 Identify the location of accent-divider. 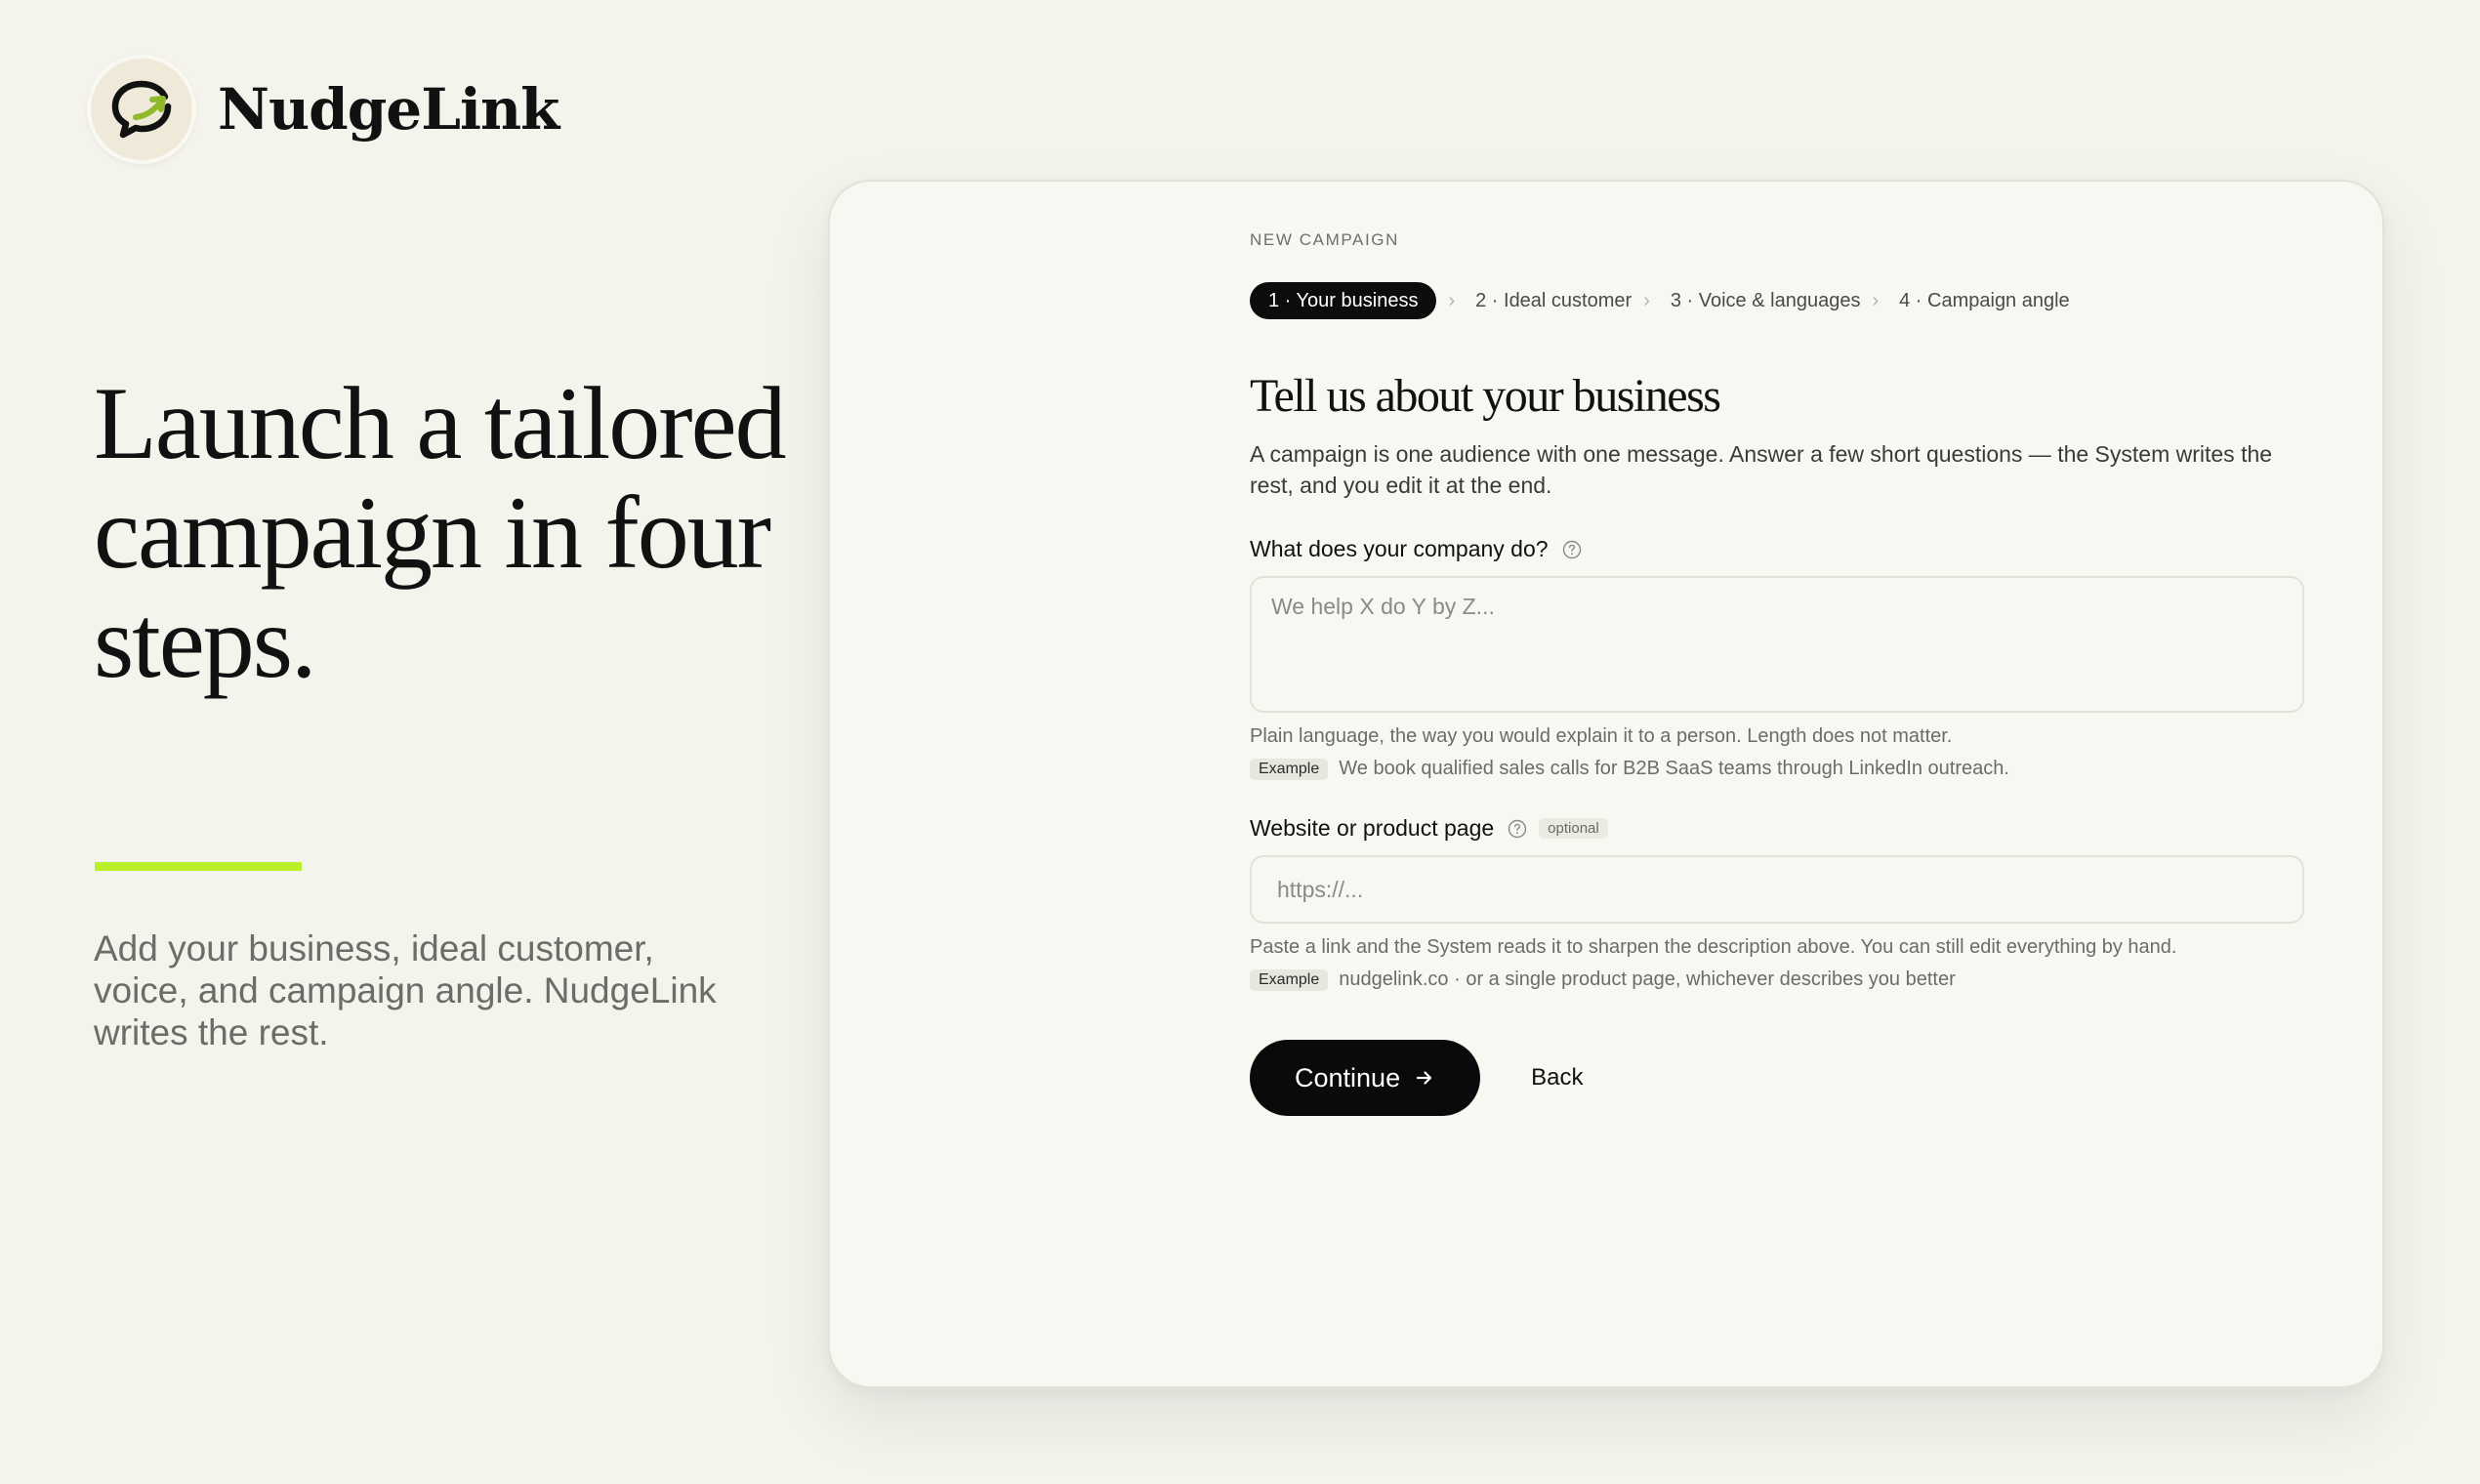
(199, 867).